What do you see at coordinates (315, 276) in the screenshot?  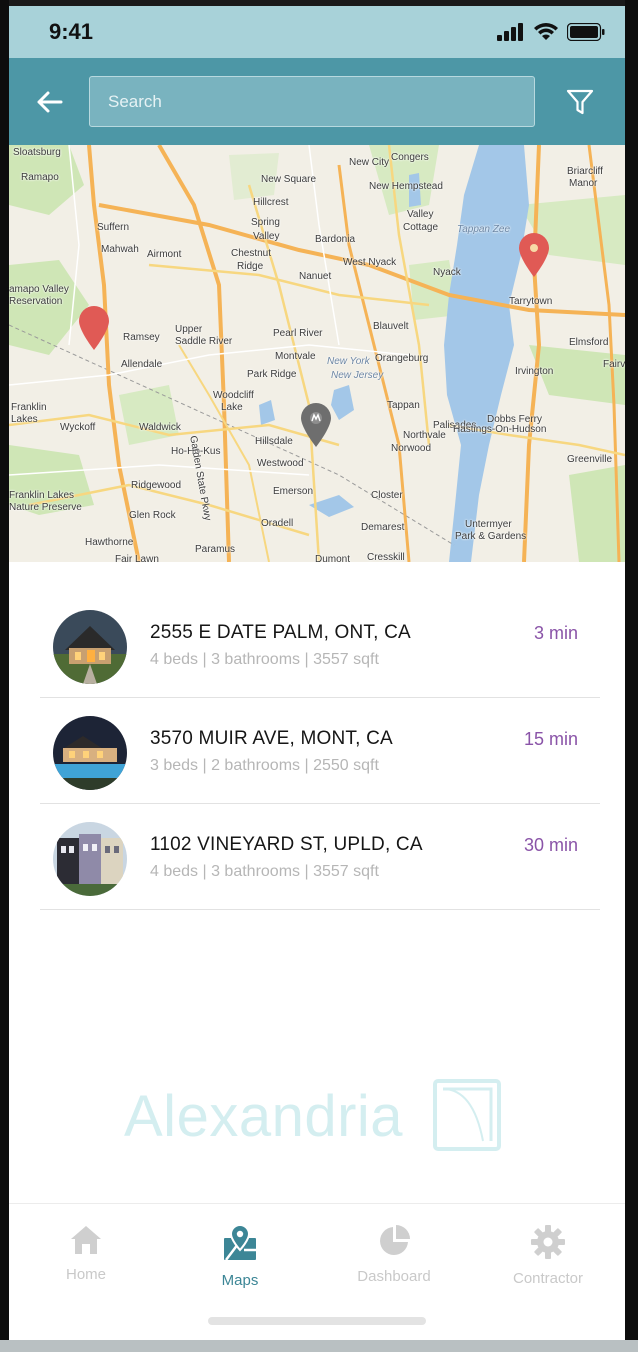 I see `map-place-label: Nanuet` at bounding box center [315, 276].